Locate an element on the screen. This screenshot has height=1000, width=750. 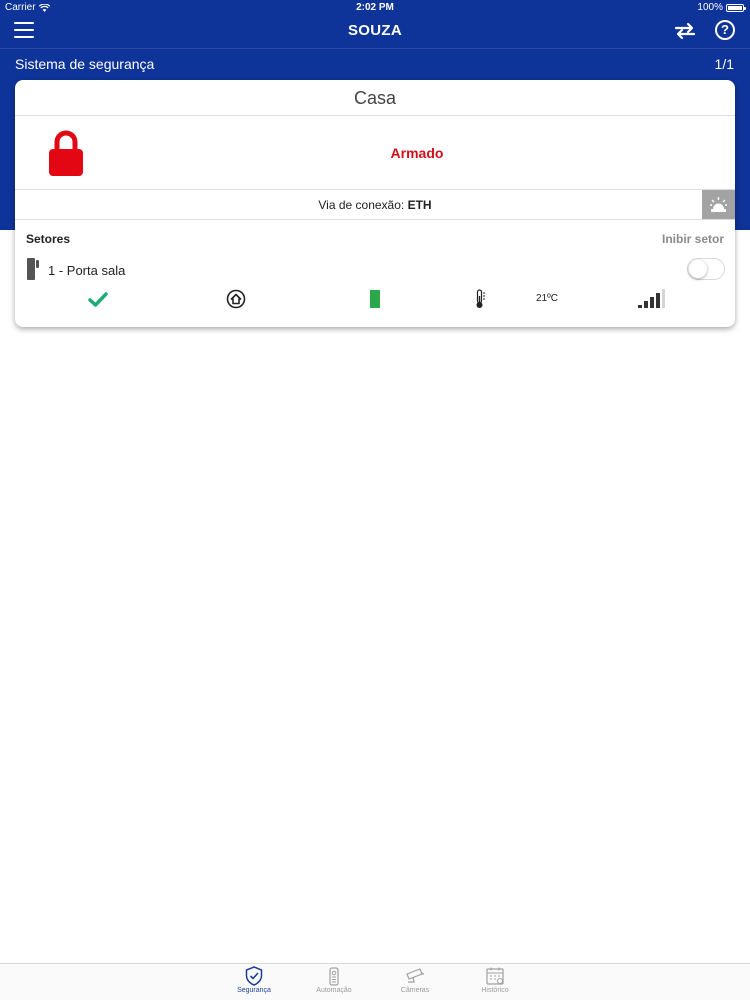
sector-row: 1 - Porta sala is located at coordinates (375, 272).